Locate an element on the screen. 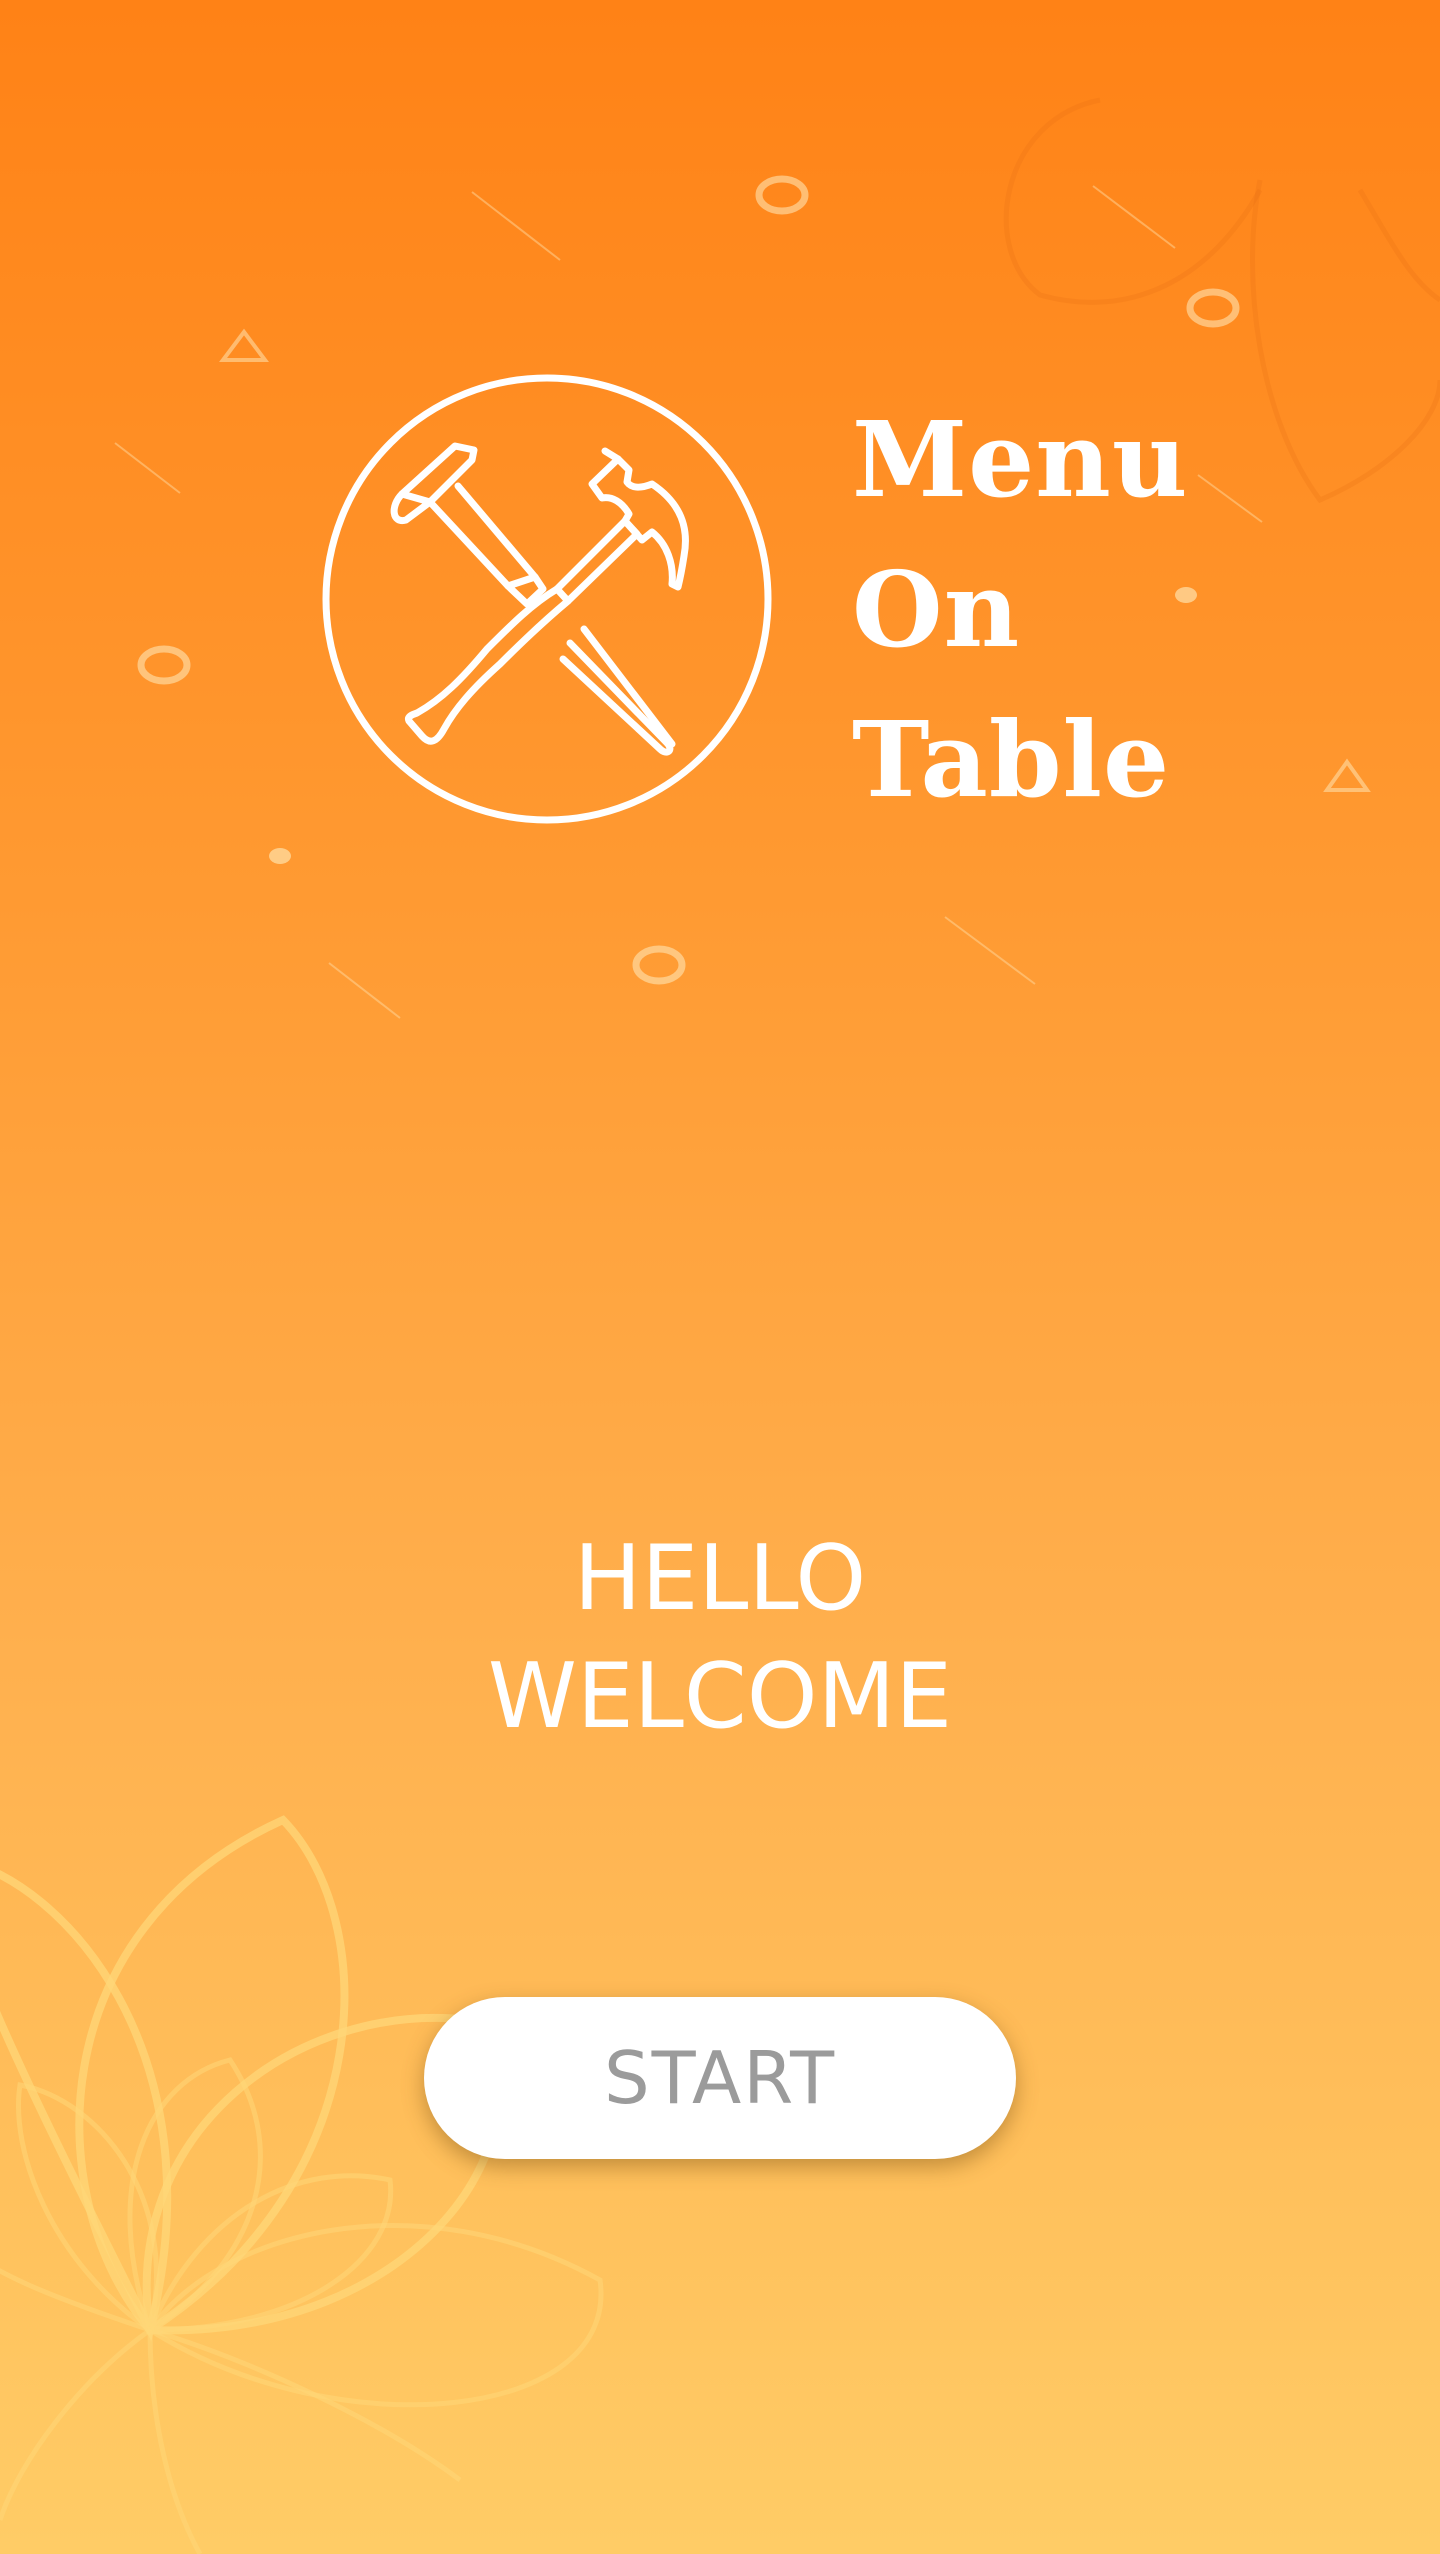 This screenshot has height=2554, width=1440. app-title-line: Menu is located at coordinates (1020, 459).